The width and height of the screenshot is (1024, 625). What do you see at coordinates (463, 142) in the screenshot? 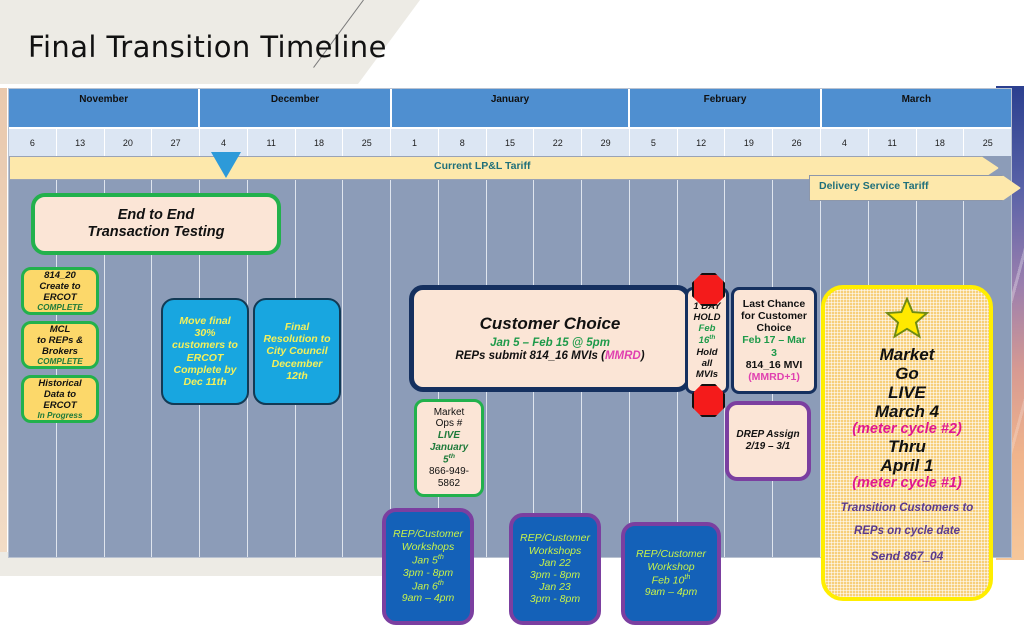
I see `week-tick-9: 8` at bounding box center [463, 142].